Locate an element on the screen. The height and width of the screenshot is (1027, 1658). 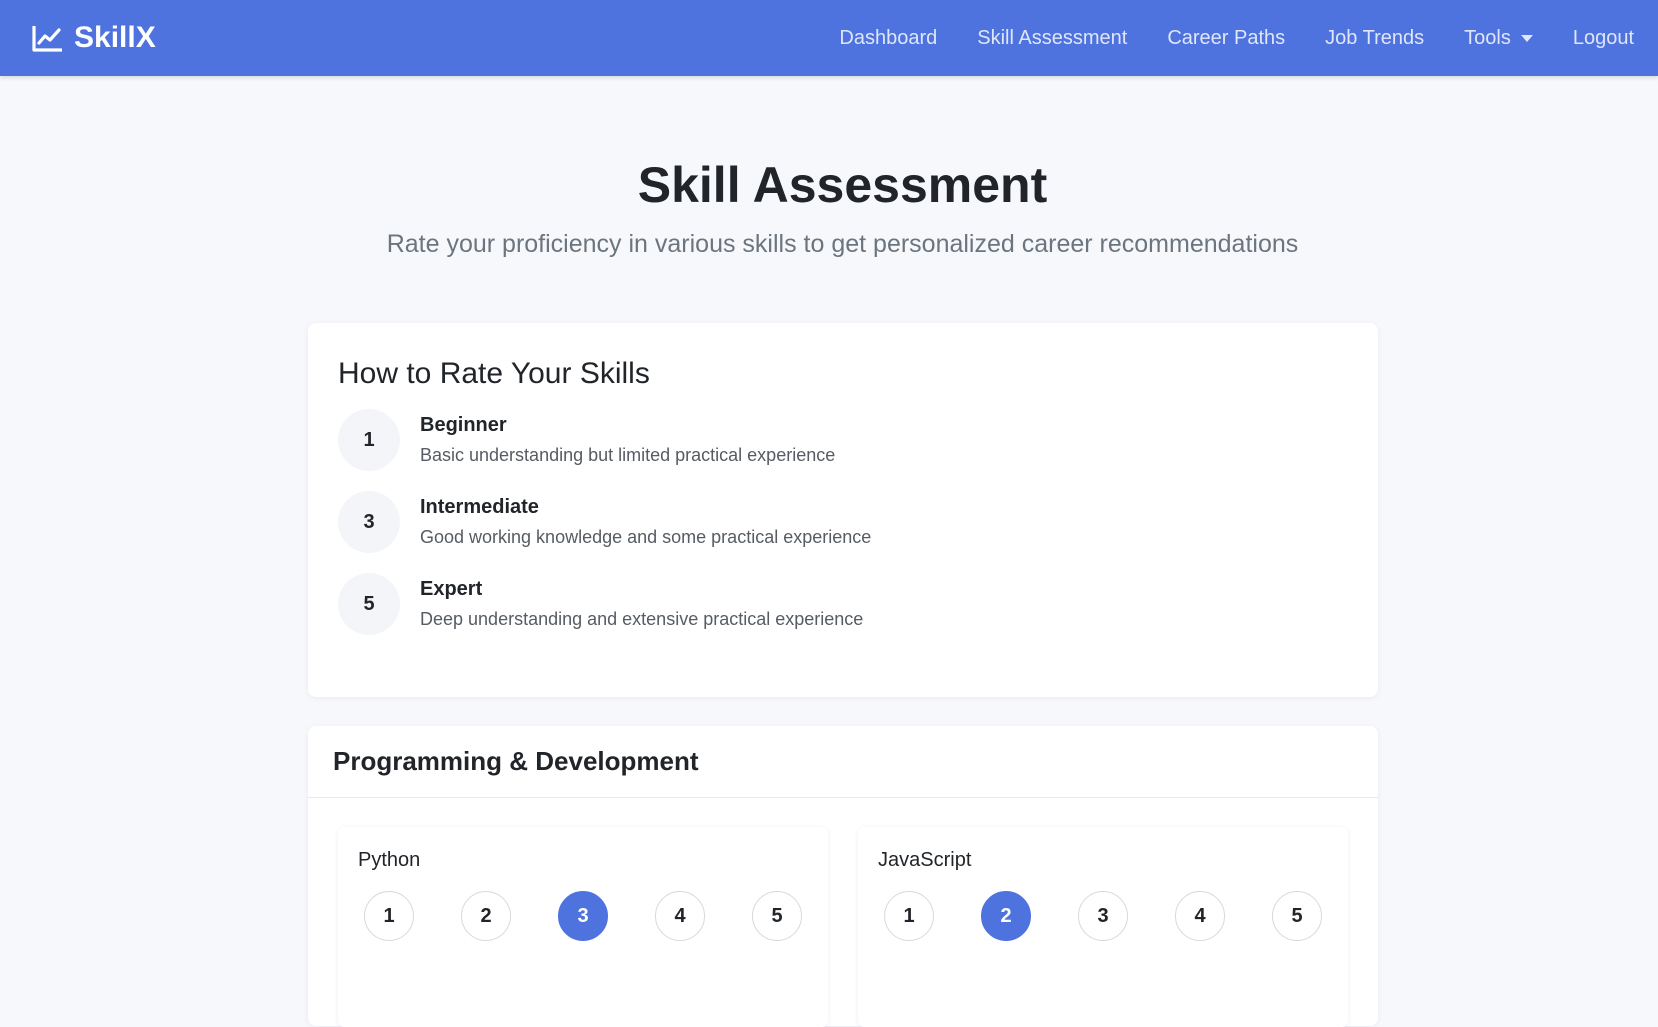
section-title: Programming & Development is located at coordinates (516, 761).